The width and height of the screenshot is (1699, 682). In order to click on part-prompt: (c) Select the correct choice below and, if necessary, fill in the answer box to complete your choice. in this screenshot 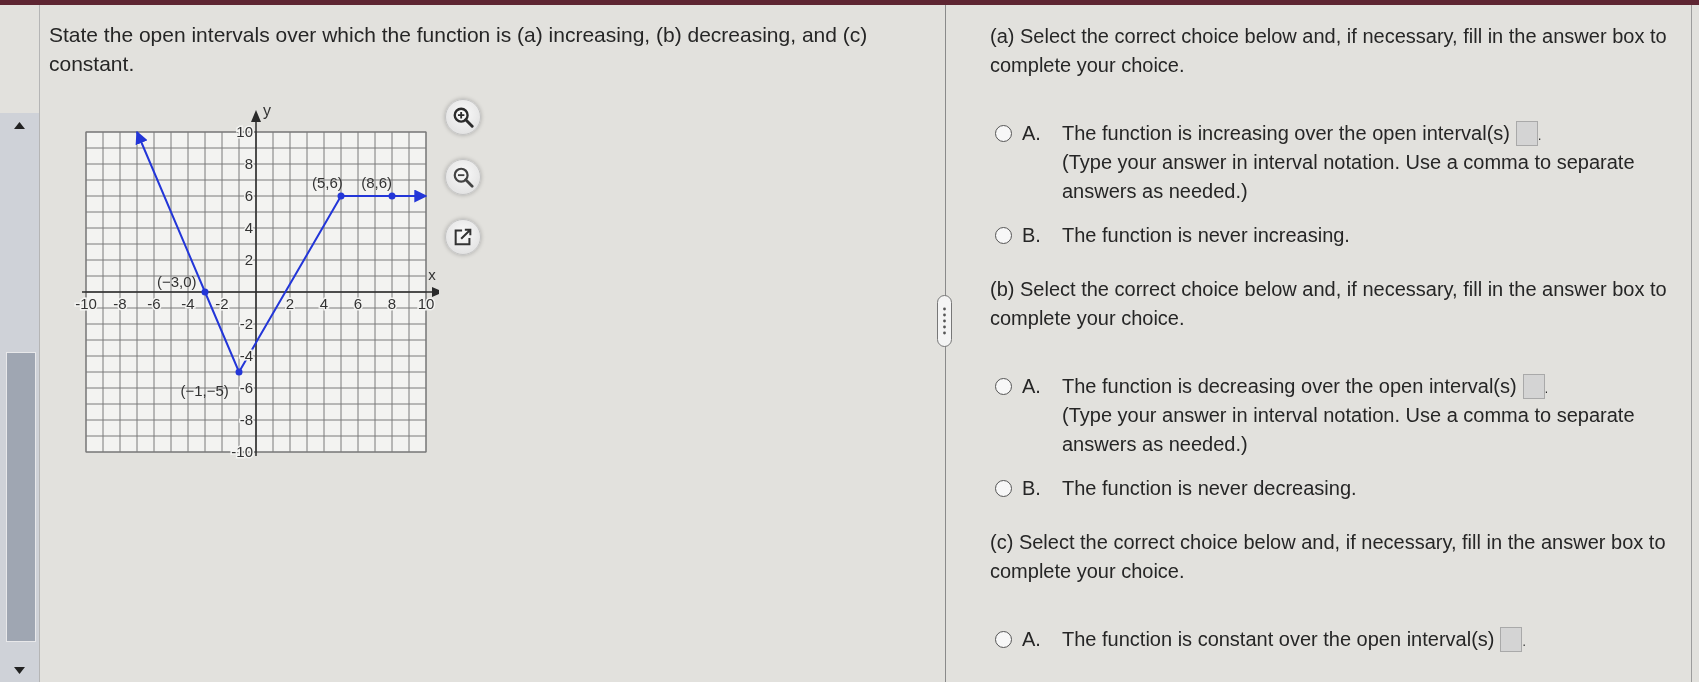, I will do `click(1328, 557)`.